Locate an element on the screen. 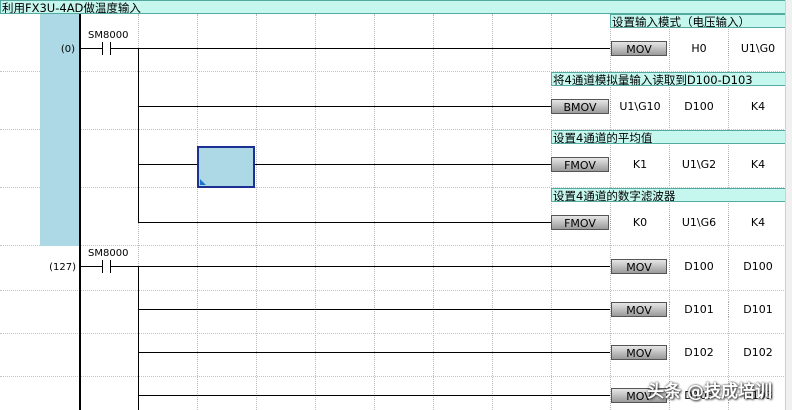 The height and width of the screenshot is (410, 792). comment-set-average: 设置4通道的平均值 is located at coordinates (668, 137).